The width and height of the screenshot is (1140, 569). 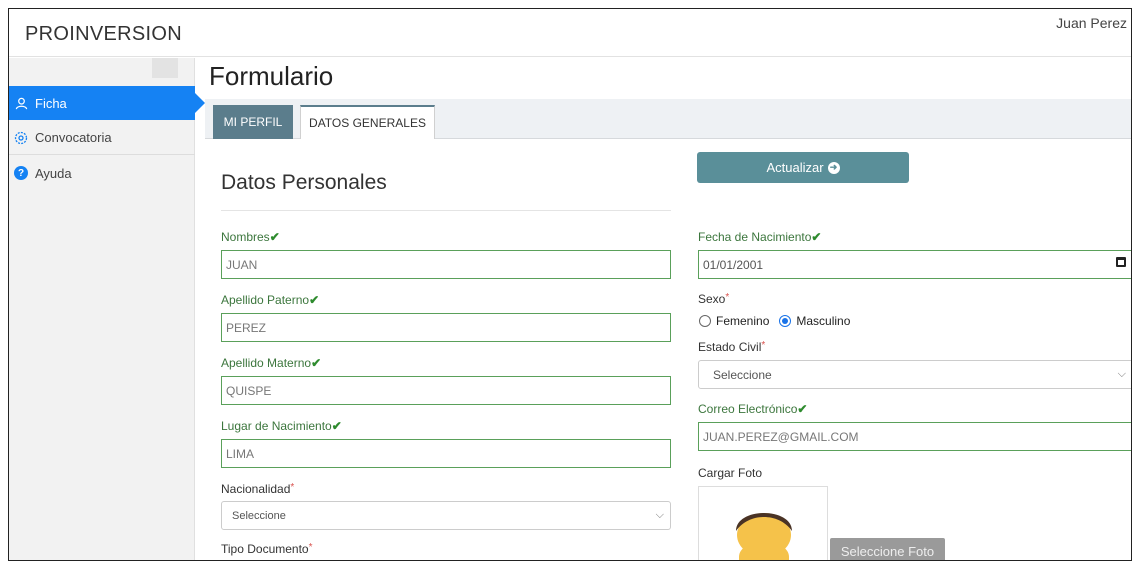 What do you see at coordinates (795, 167) in the screenshot?
I see `actualizar-label: Actualizar` at bounding box center [795, 167].